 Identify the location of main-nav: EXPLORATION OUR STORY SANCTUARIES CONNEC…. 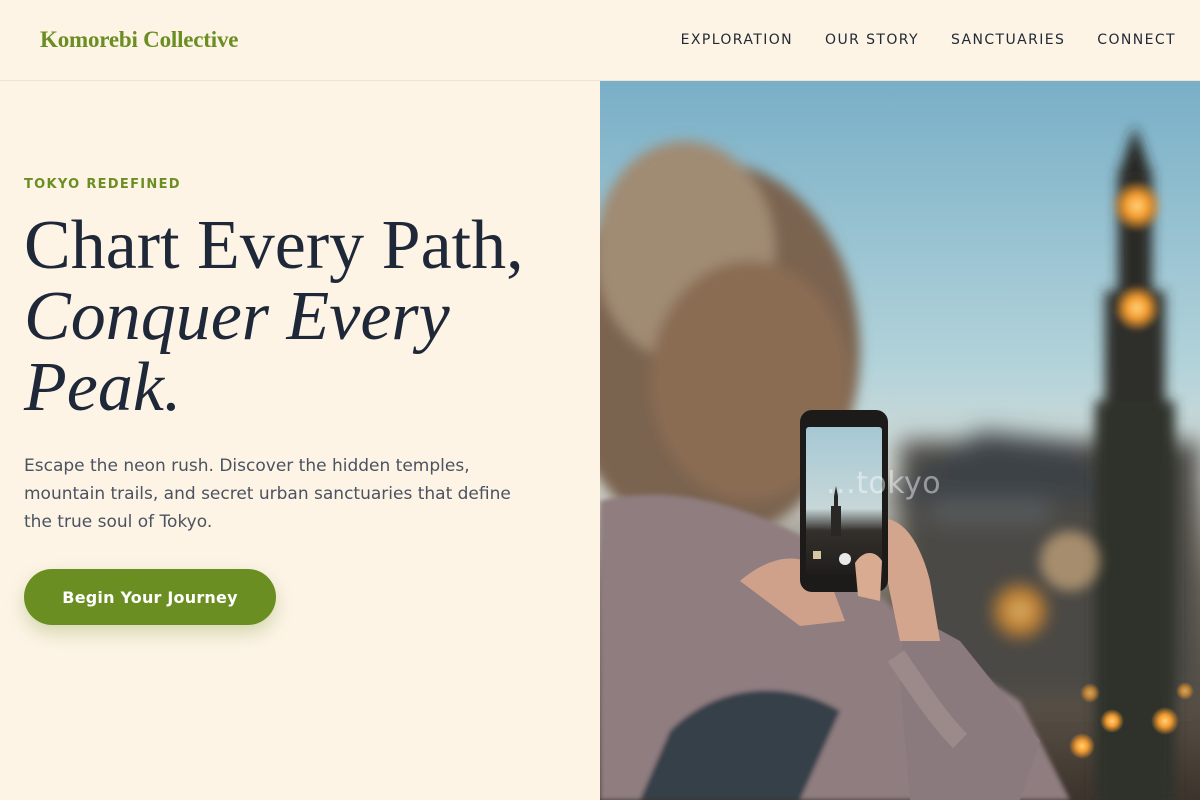
(928, 40).